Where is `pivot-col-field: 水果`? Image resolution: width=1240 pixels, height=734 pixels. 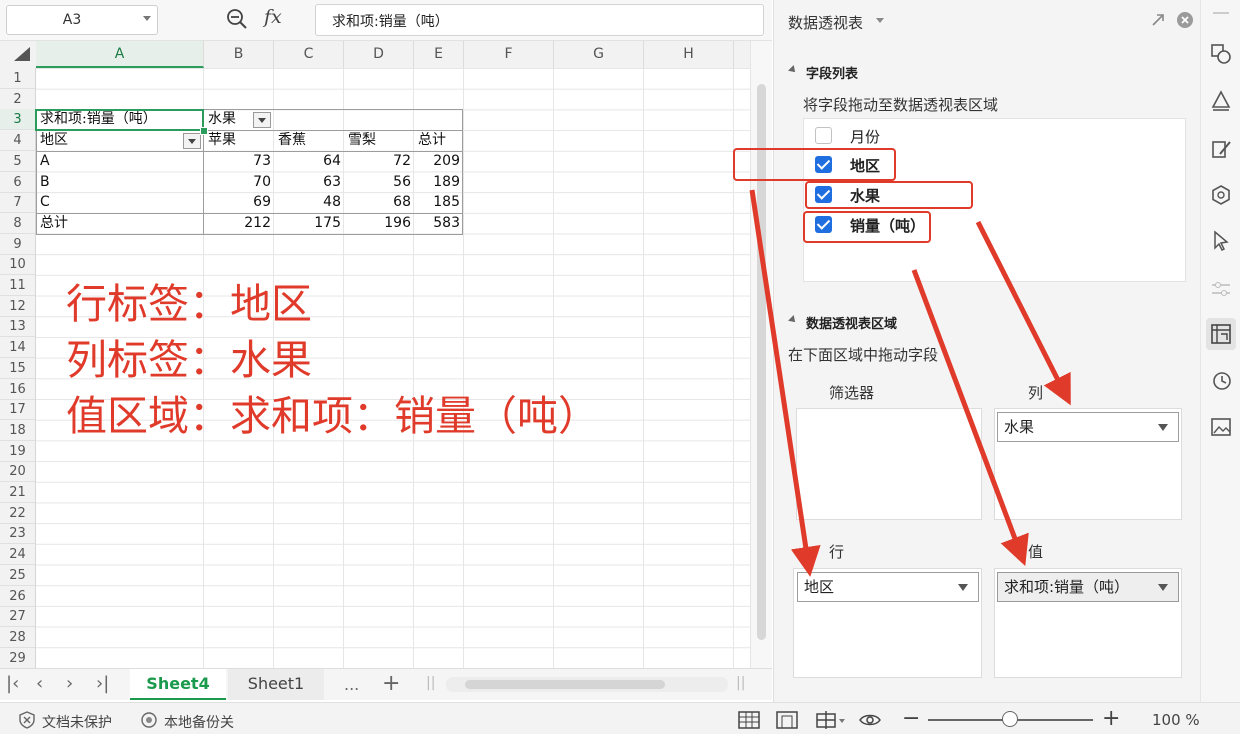
pivot-col-field: 水果 is located at coordinates (229, 119).